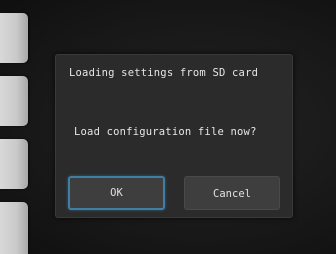  I want to click on cancel-button: Cancel, so click(232, 193).